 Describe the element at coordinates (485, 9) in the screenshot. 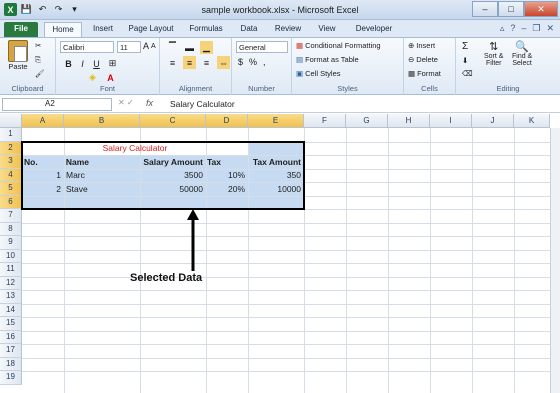

I see `minimize-button: –` at that location.